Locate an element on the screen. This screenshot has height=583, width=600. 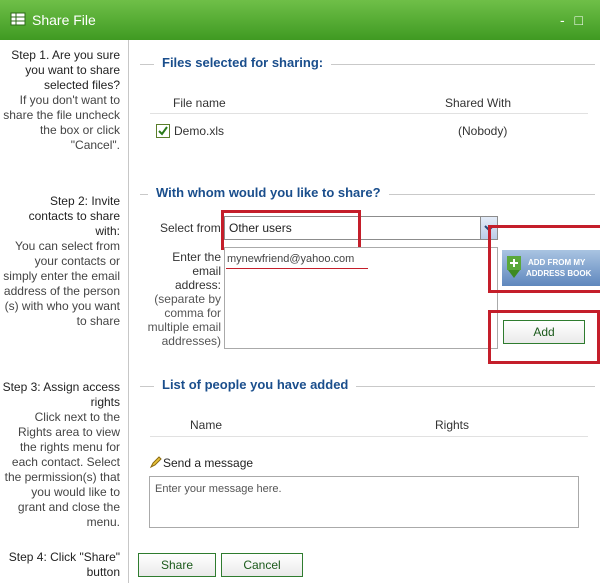
share-legend: With whom would you like to share? is located at coordinates (268, 192).